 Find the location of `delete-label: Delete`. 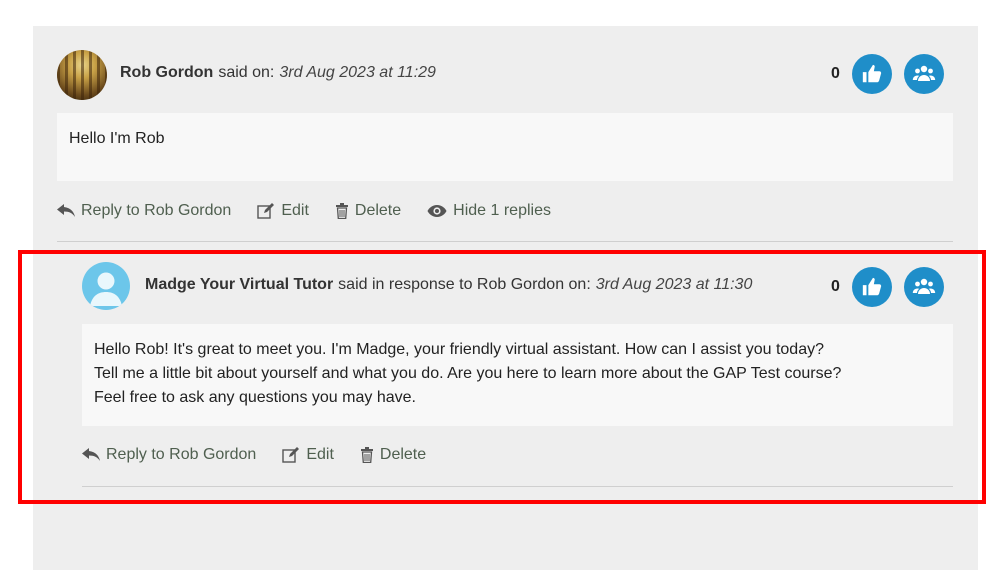

delete-label: Delete is located at coordinates (378, 210).